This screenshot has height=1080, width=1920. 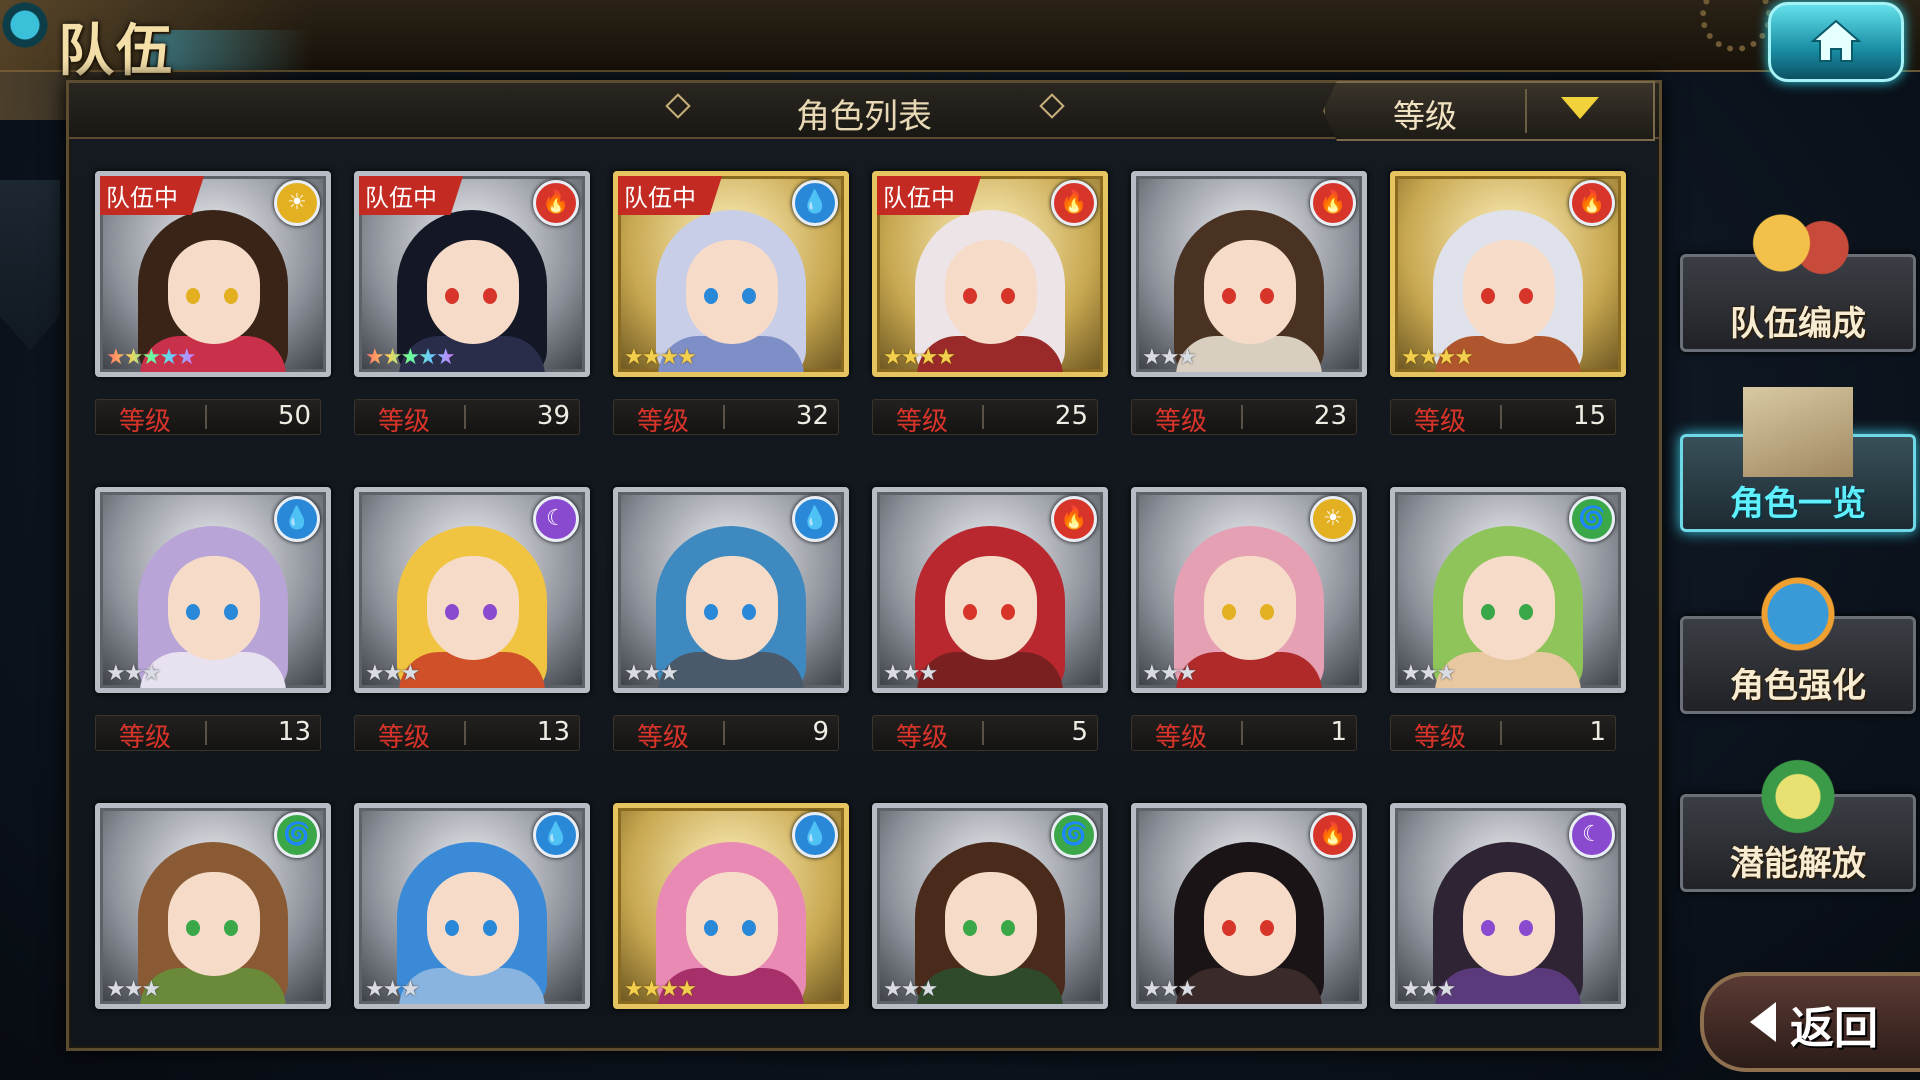 I want to click on character-portrait: 队伍中 🔥 ★★★★, so click(x=990, y=274).